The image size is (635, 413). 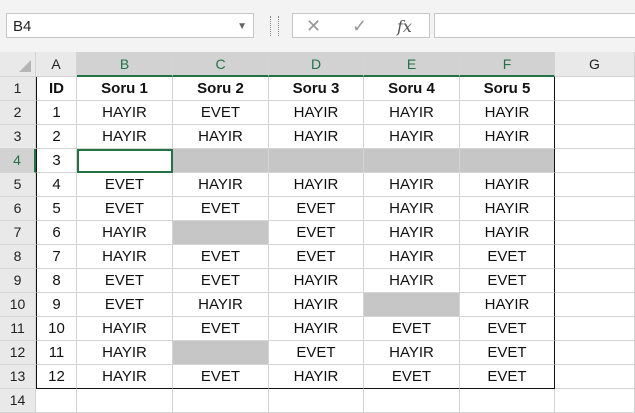 What do you see at coordinates (125, 64) in the screenshot?
I see `column-header-b: B` at bounding box center [125, 64].